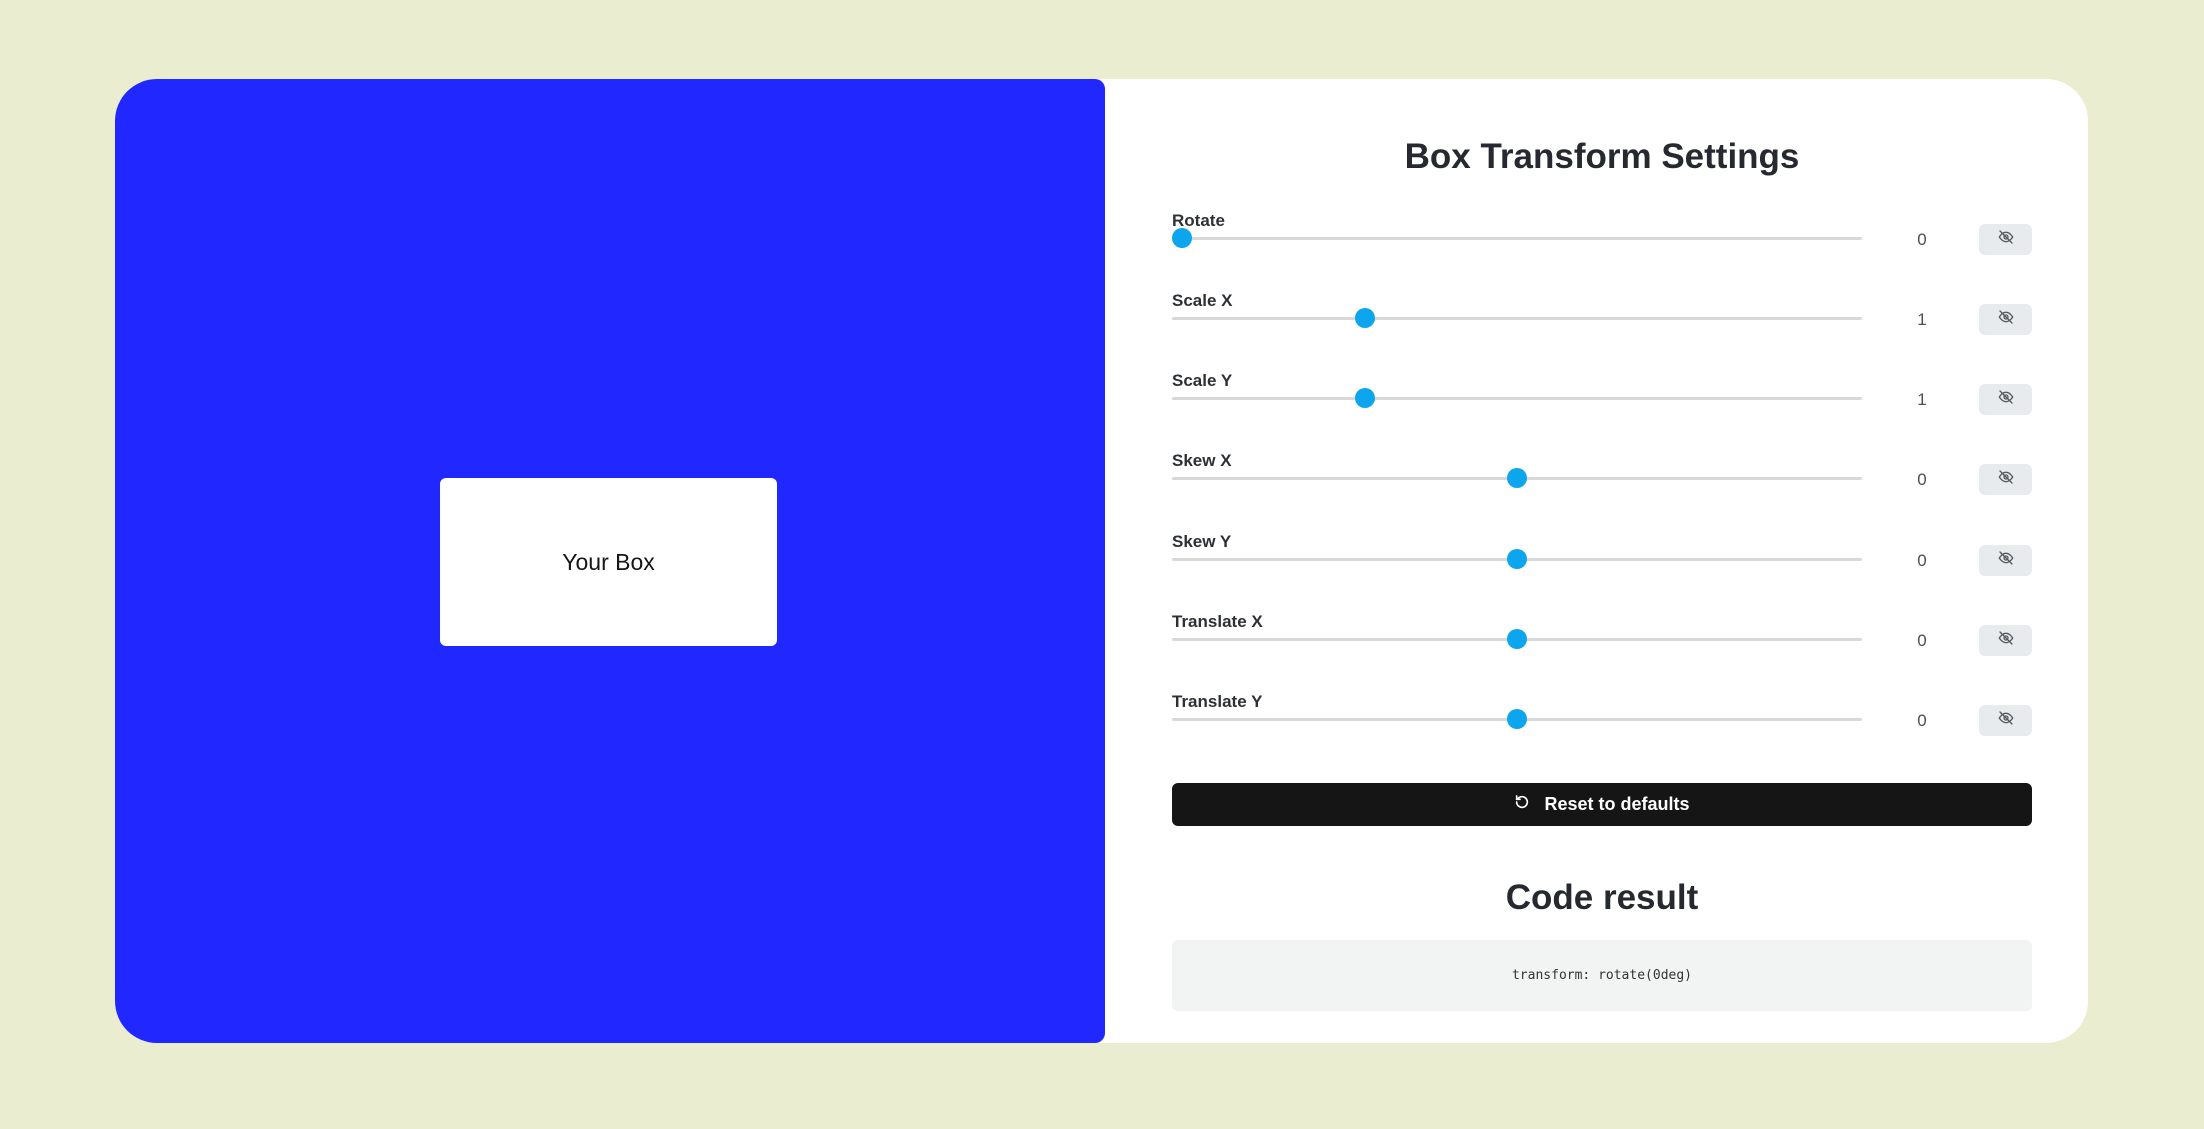 This screenshot has width=2204, height=1129. I want to click on rotate-control: Rotate 0, so click(1602, 246).